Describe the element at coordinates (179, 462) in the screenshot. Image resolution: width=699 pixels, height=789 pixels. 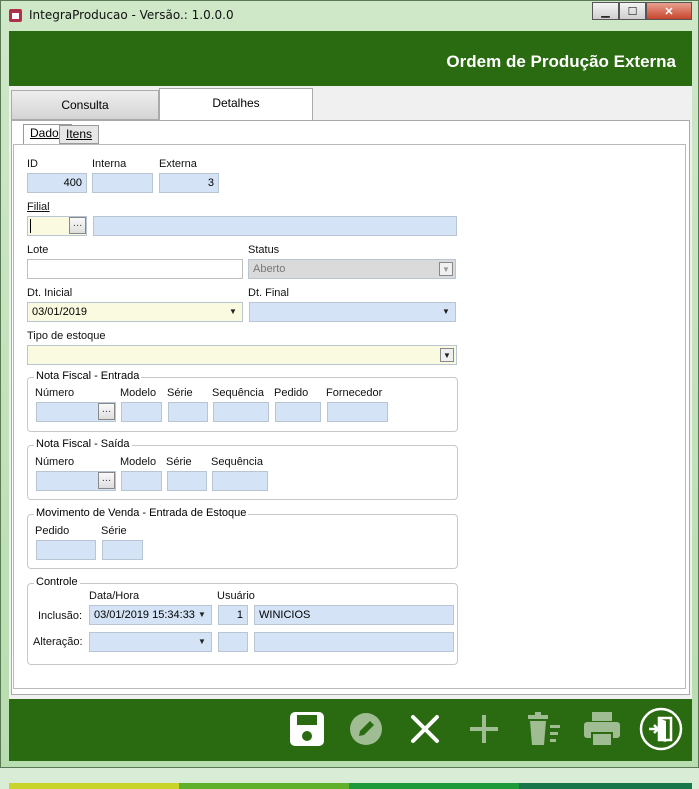
I see `nf-saida-serie-label: Série` at that location.